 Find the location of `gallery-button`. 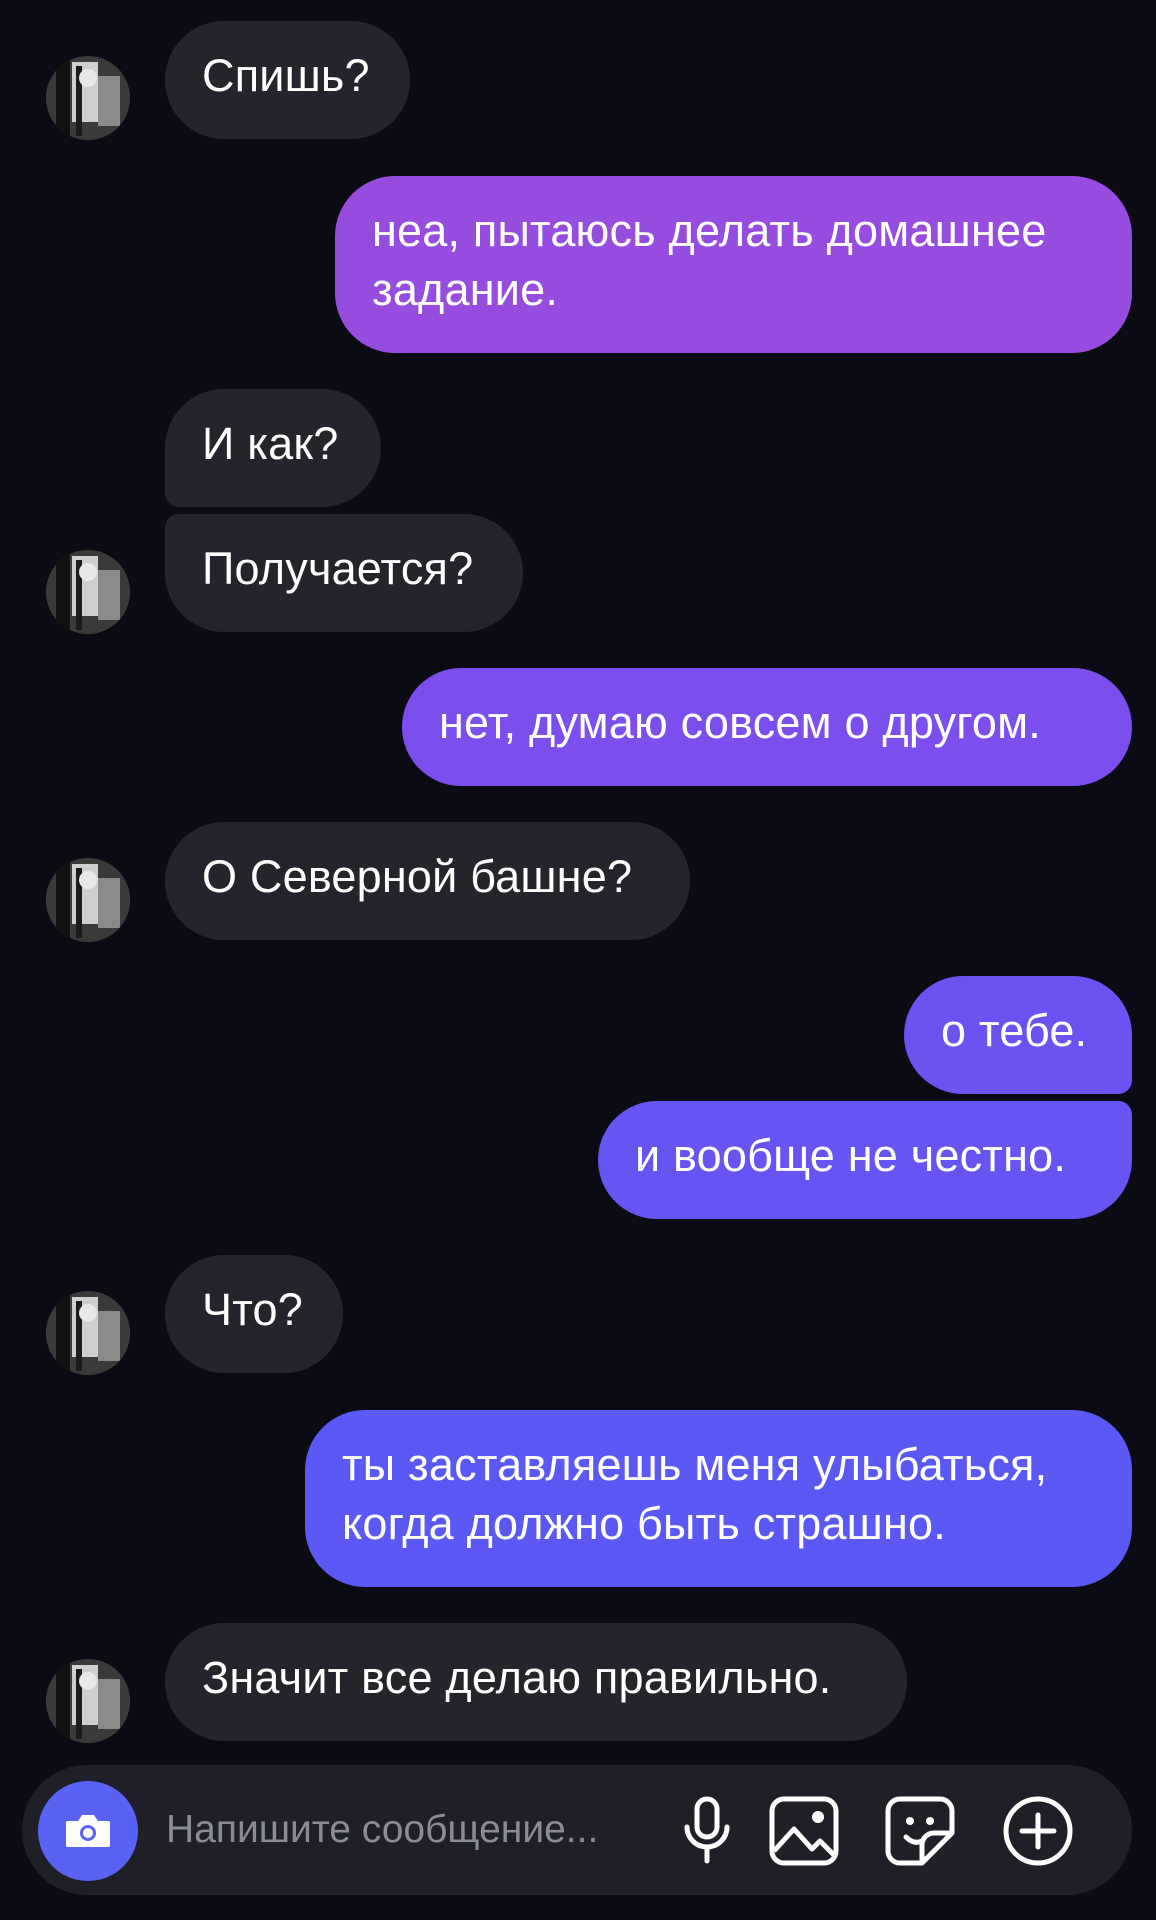

gallery-button is located at coordinates (804, 1831).